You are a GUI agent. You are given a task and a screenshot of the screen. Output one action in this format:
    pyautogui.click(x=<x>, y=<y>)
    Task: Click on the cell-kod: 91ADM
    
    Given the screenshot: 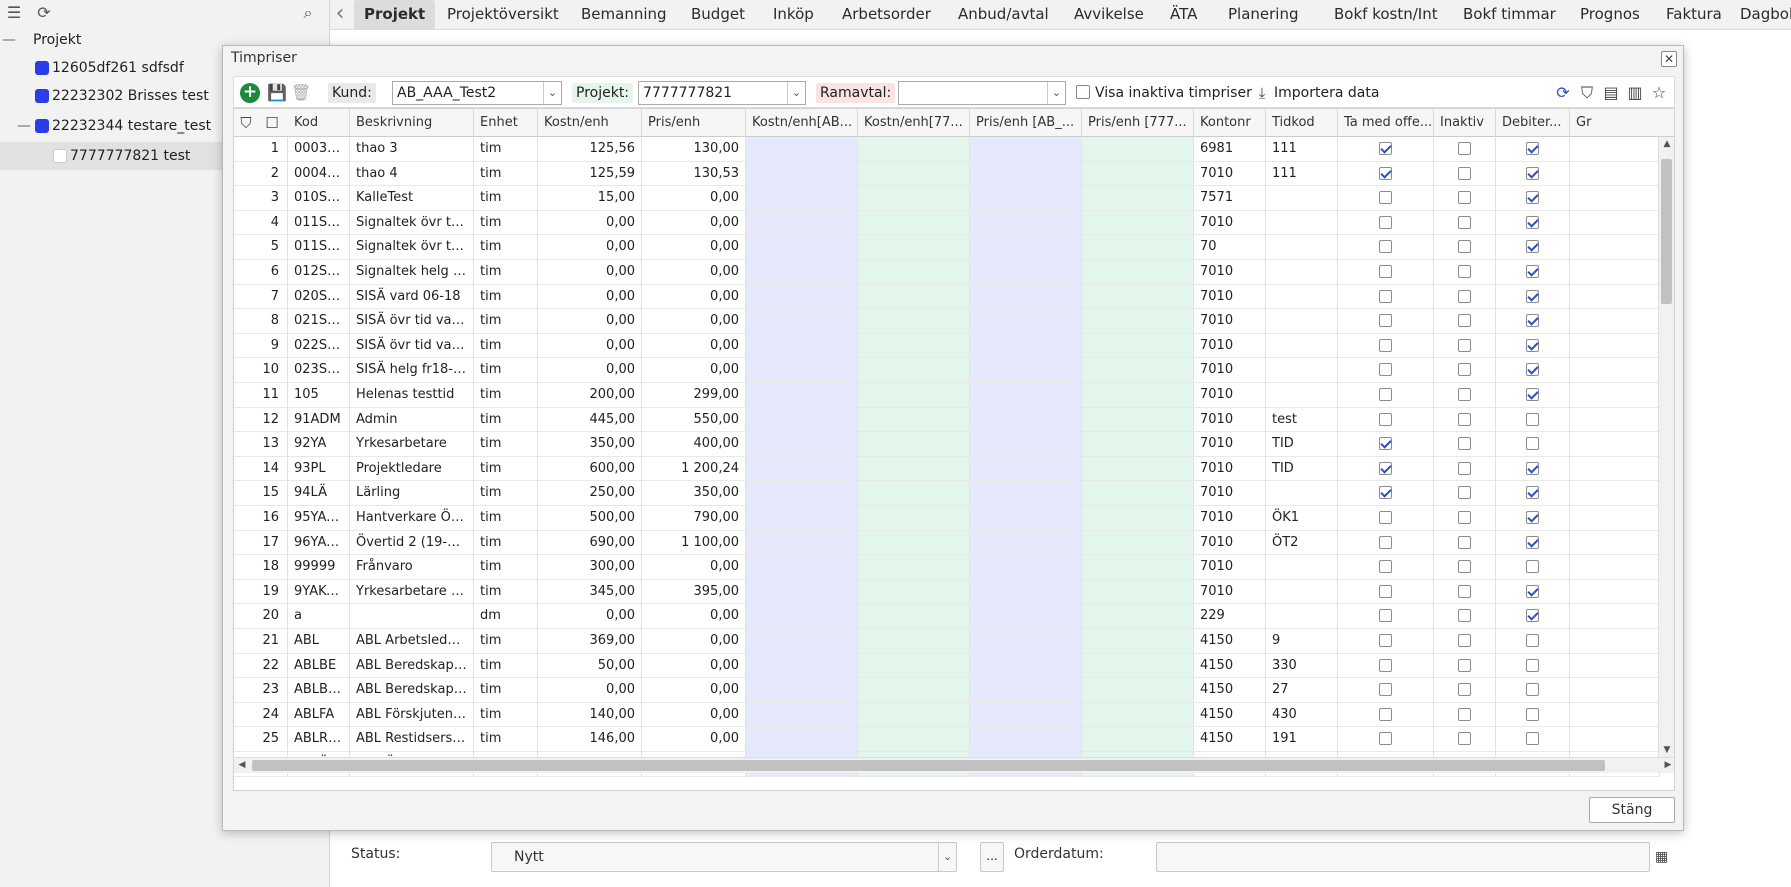 What is the action you would take?
    pyautogui.click(x=319, y=420)
    